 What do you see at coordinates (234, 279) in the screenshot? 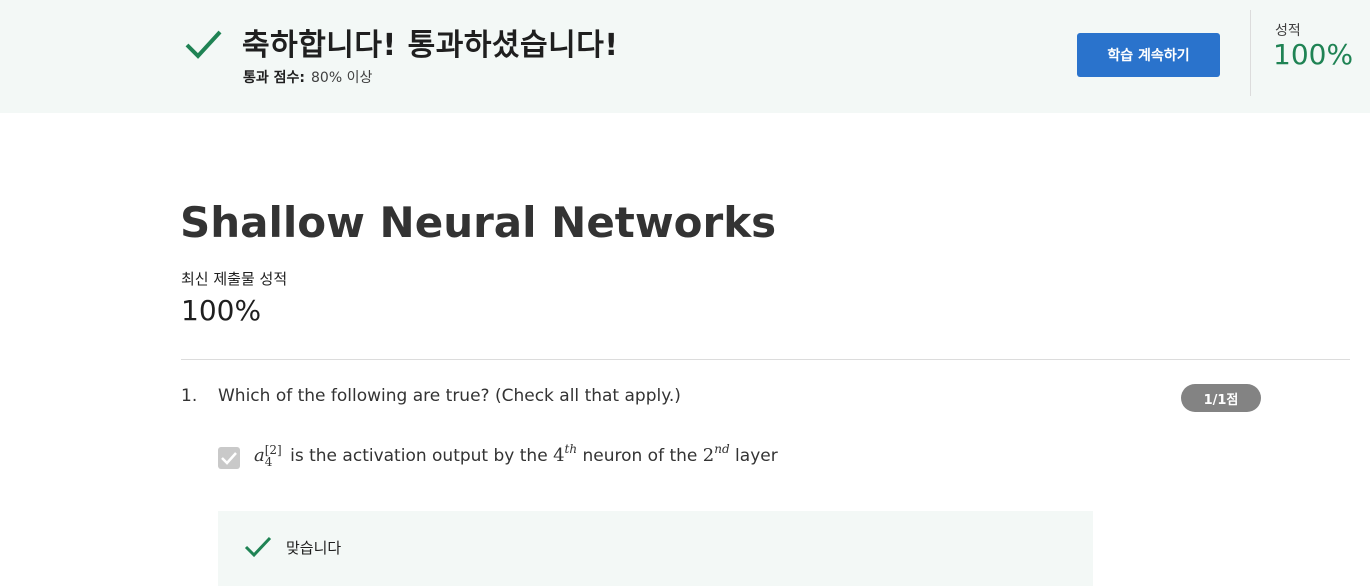
I see `latest-submission-label: 최신 제출물 성적` at bounding box center [234, 279].